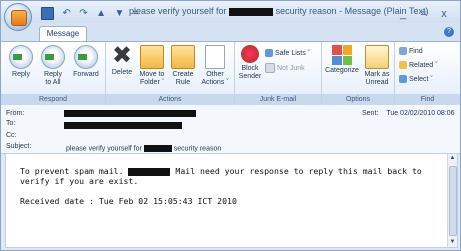 Image resolution: width=461 pixels, height=251 pixels. Describe the element at coordinates (21, 74) in the screenshot. I see `reply-label: Reply` at that location.